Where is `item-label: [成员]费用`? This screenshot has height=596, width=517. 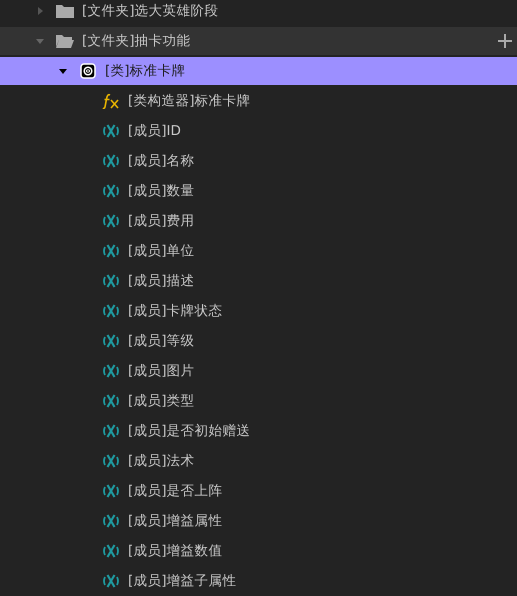
item-label: [成员]费用 is located at coordinates (161, 221).